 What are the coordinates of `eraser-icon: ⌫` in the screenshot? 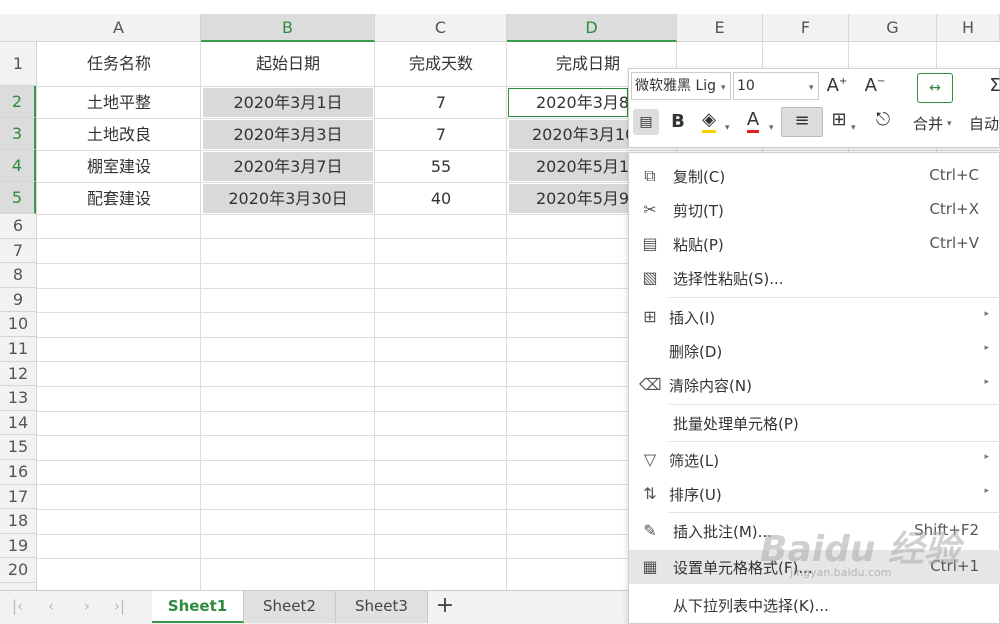 It's located at (650, 384).